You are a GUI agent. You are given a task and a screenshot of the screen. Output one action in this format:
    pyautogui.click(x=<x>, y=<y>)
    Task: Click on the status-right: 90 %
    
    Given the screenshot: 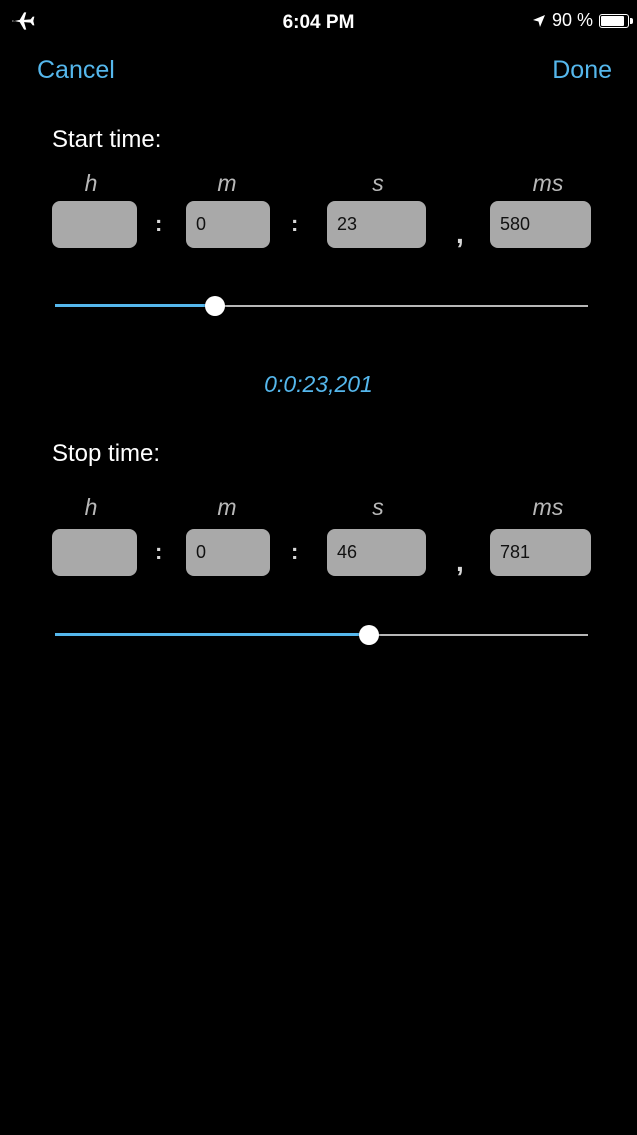 What is the action you would take?
    pyautogui.click(x=582, y=20)
    